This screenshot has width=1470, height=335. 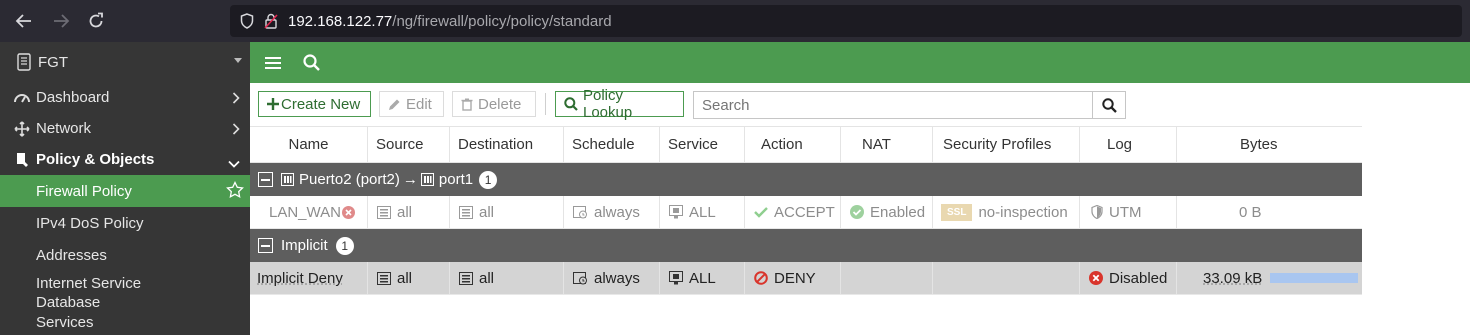 I want to click on policy-name-text: LAN_WAN, so click(x=305, y=212).